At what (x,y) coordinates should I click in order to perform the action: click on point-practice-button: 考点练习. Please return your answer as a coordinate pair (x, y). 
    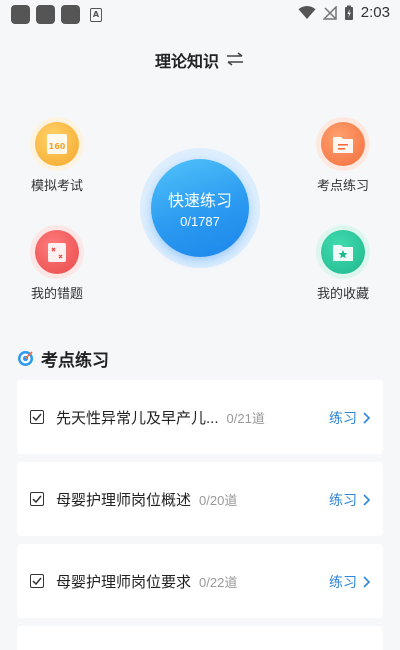
    Looking at the image, I should click on (343, 158).